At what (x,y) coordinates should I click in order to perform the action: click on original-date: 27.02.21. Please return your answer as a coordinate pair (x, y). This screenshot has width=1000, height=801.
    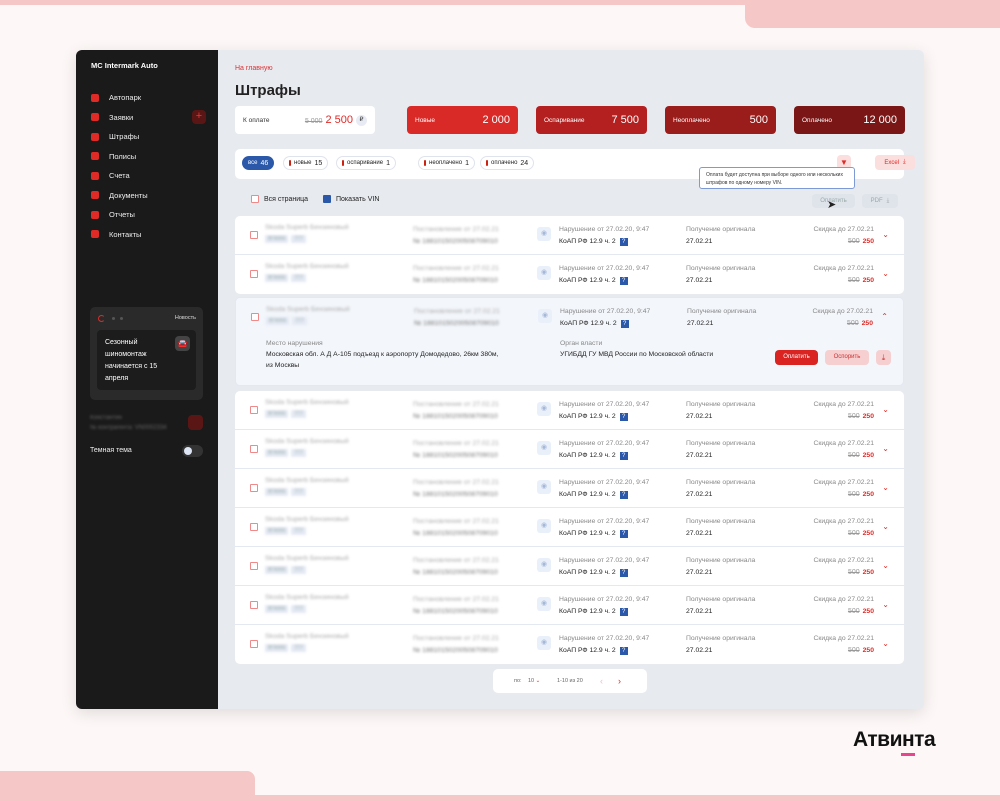
    Looking at the image, I should click on (699, 533).